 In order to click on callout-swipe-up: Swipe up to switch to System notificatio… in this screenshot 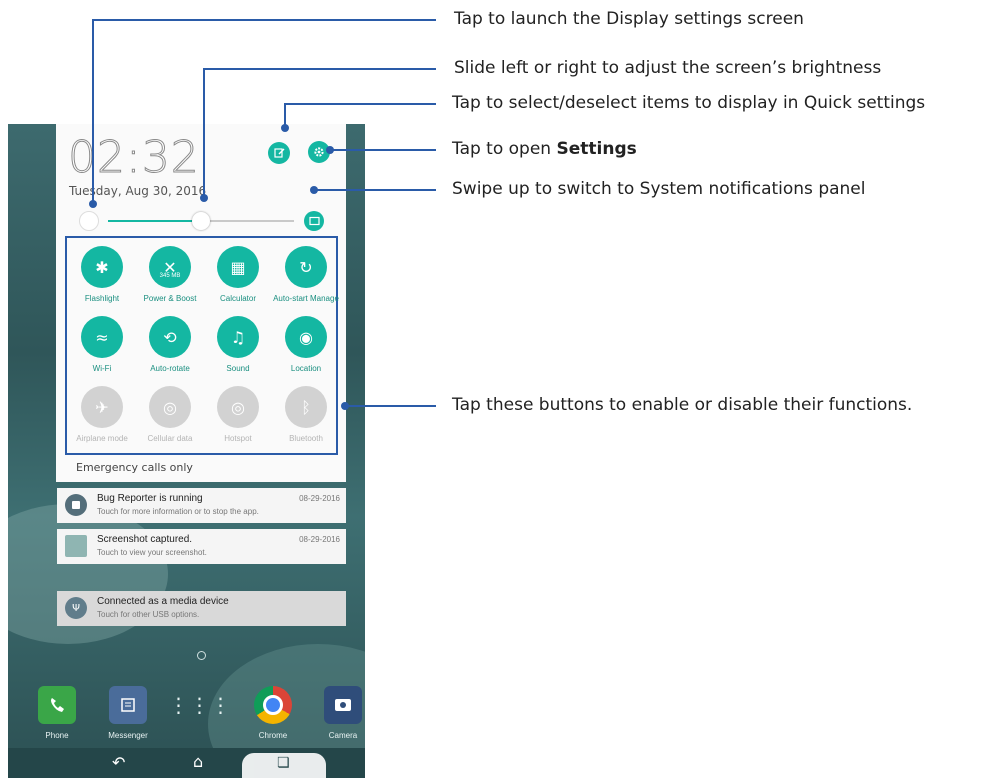, I will do `click(659, 189)`.